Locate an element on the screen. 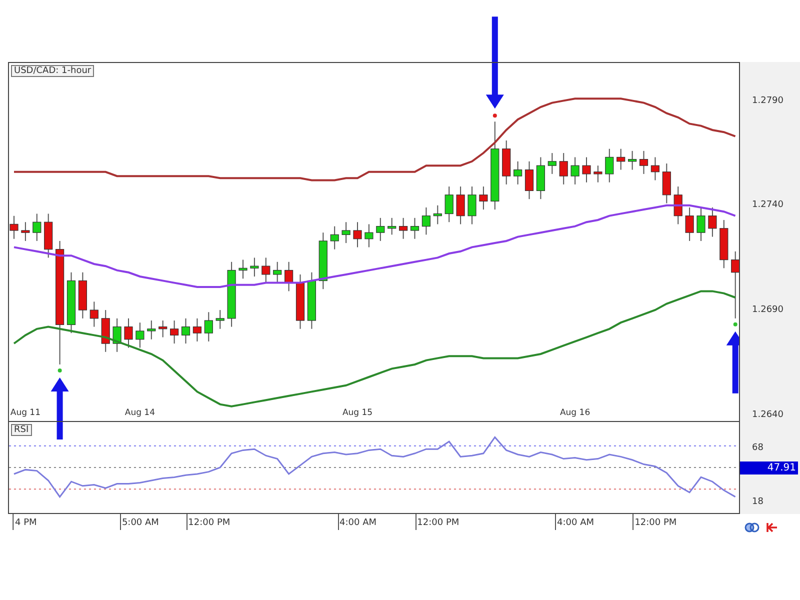 The width and height of the screenshot is (800, 600). price-axis-label: 1.2640 is located at coordinates (768, 415).